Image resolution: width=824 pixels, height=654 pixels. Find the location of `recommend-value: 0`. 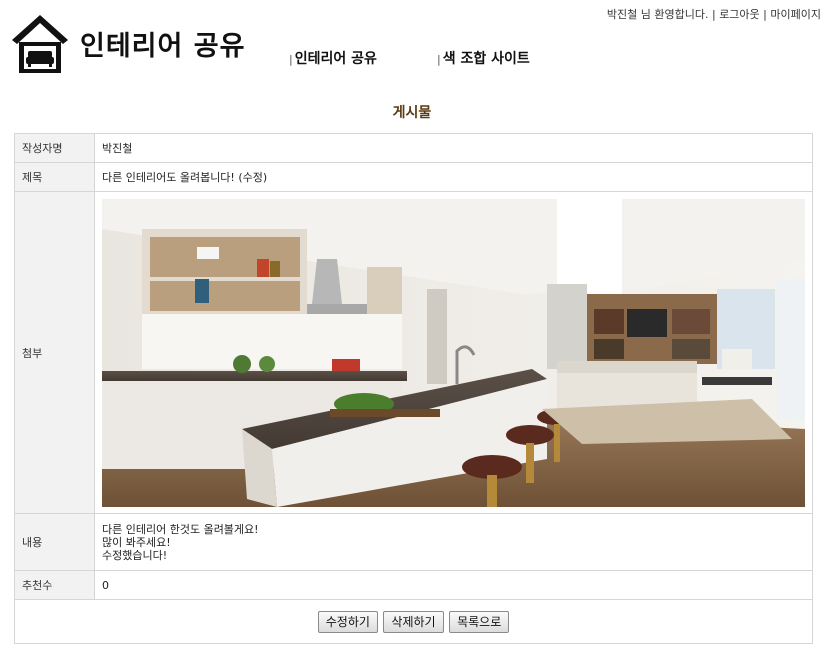

recommend-value: 0 is located at coordinates (453, 585).